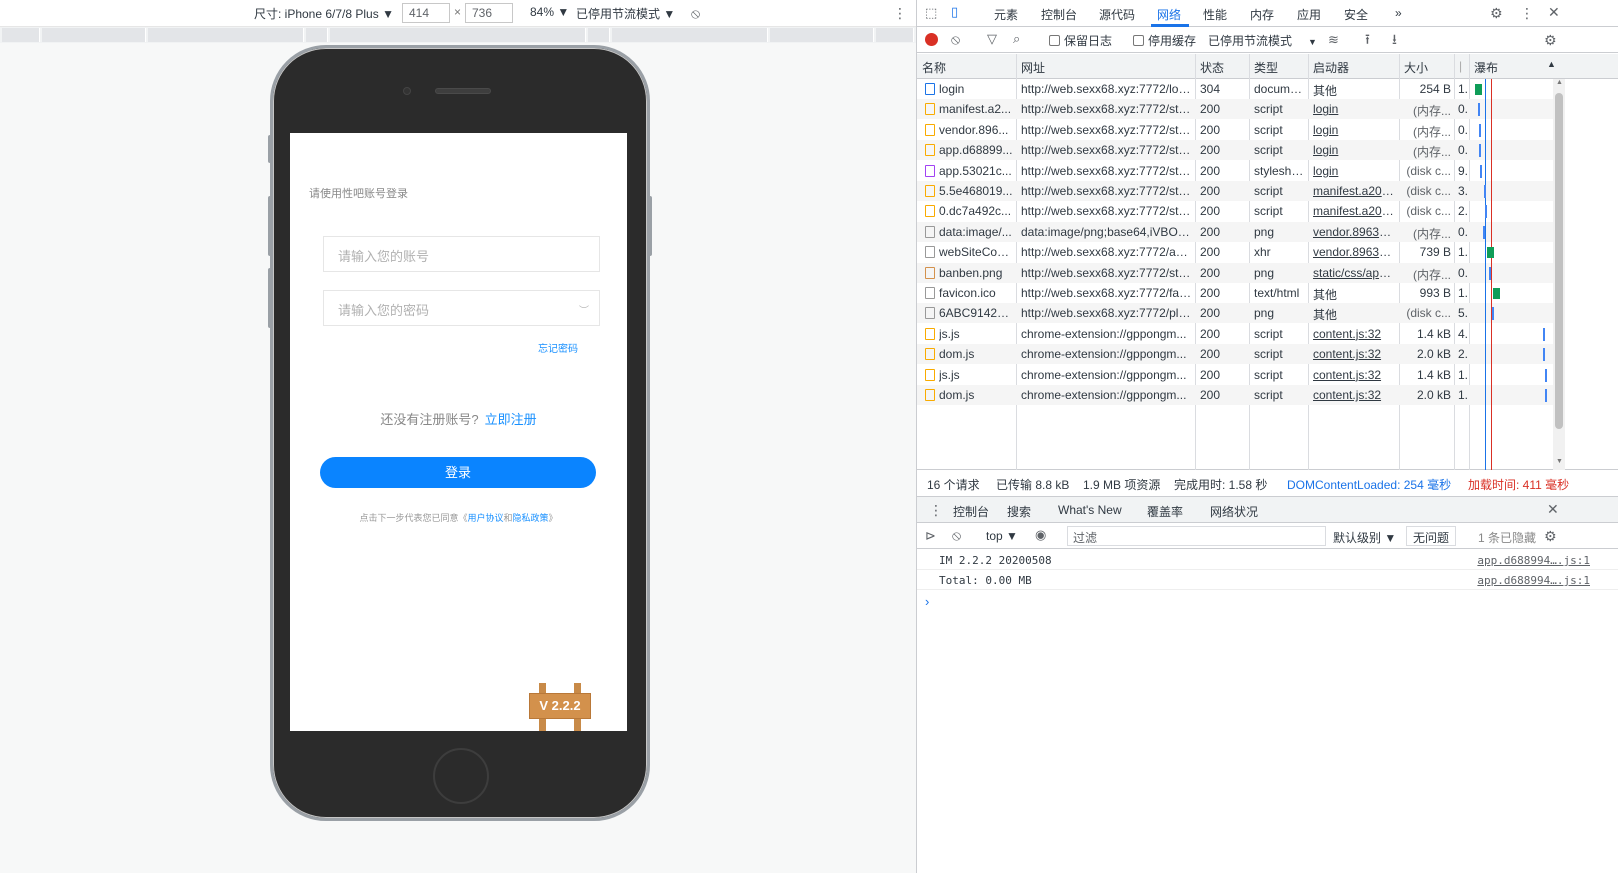 Image resolution: width=1618 pixels, height=873 pixels. I want to click on account-input: 请输入您的账号, so click(461, 254).